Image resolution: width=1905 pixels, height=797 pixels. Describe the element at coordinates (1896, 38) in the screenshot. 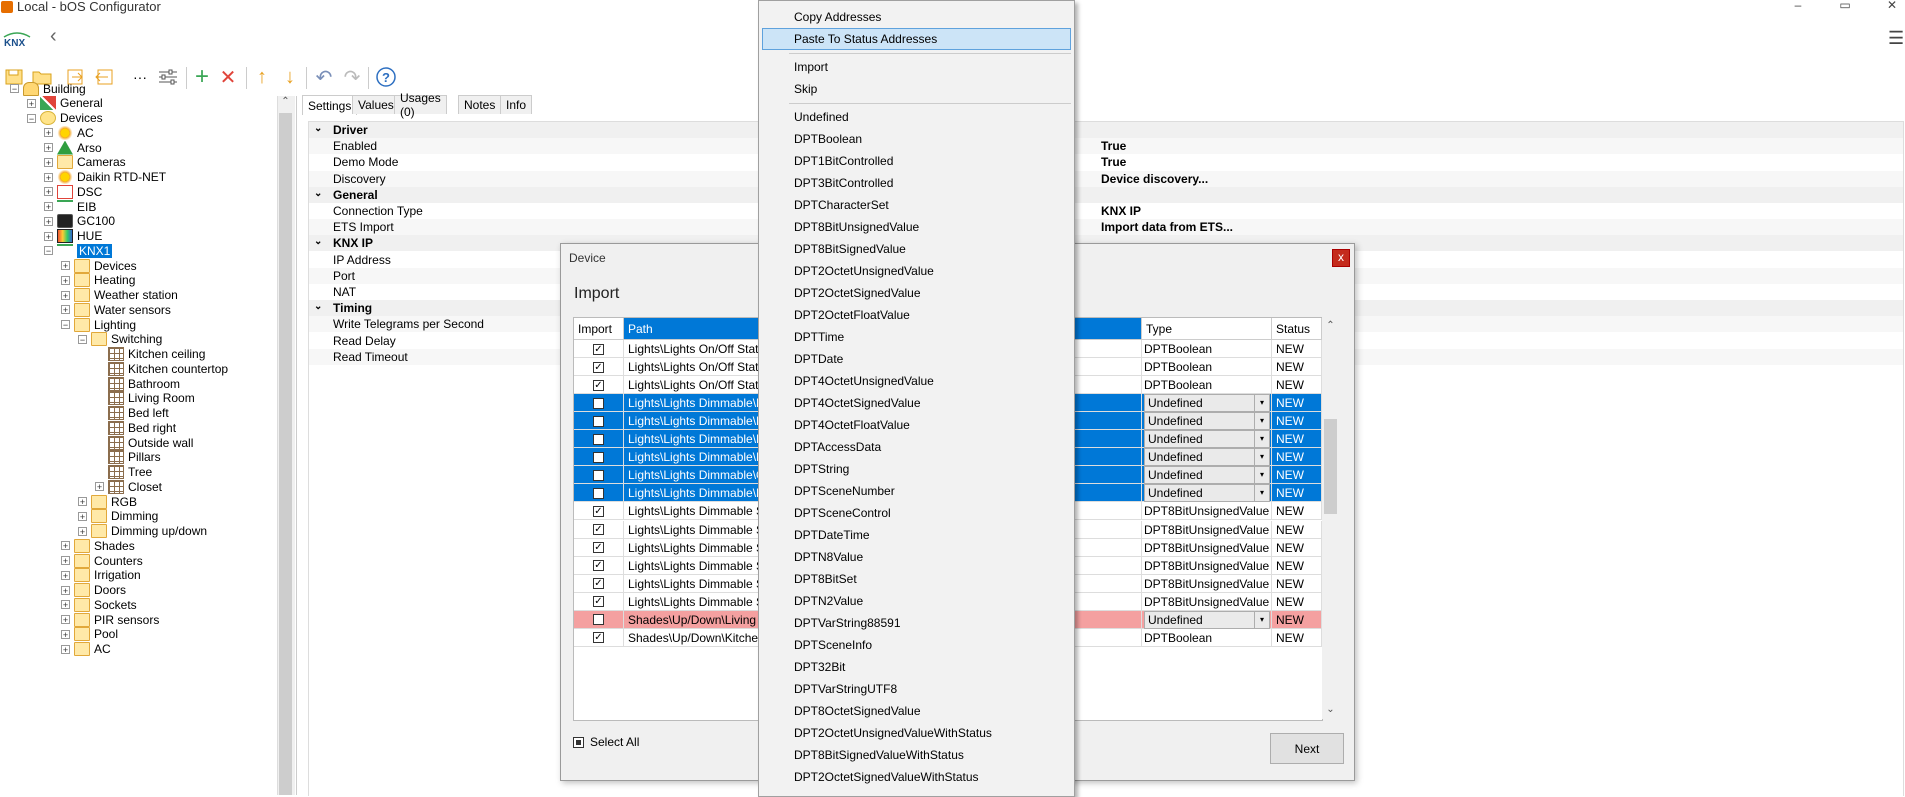

I see `menu-icon: ☰` at that location.